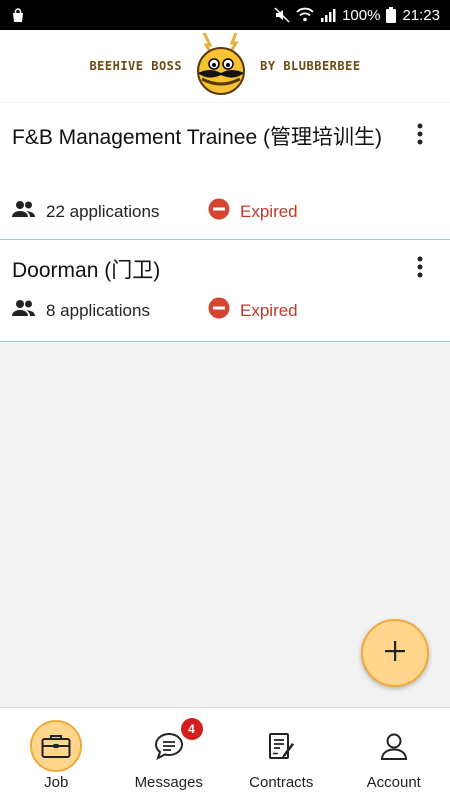 This screenshot has width=450, height=800. I want to click on add-job-button, so click(395, 653).